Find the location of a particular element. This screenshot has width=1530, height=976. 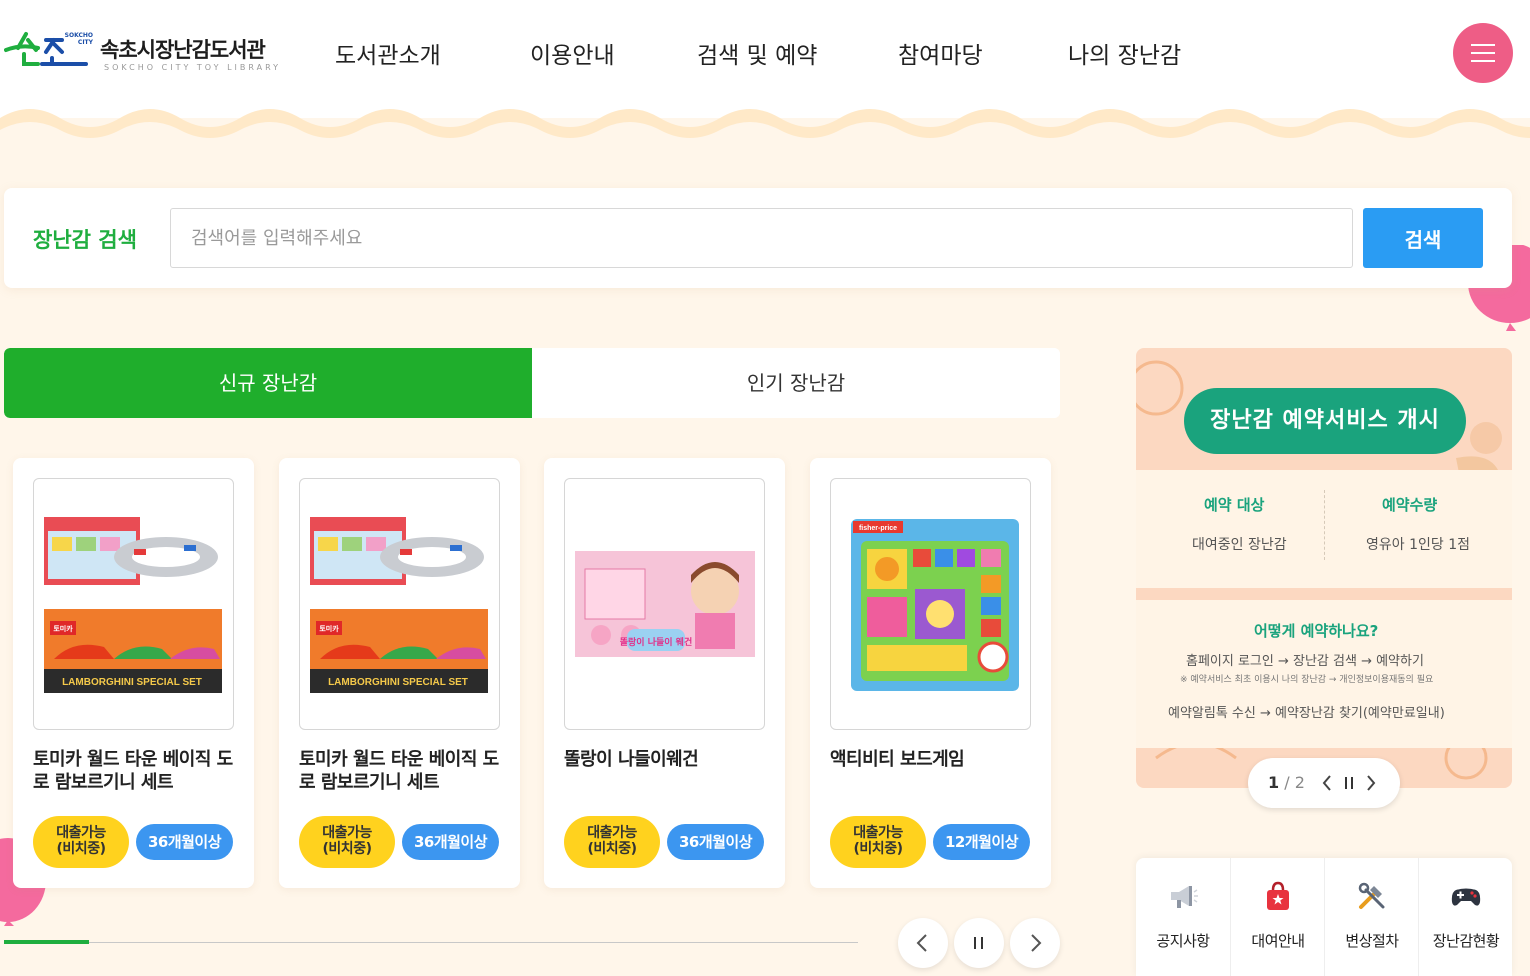

chevron-right-icon is located at coordinates (1036, 943).